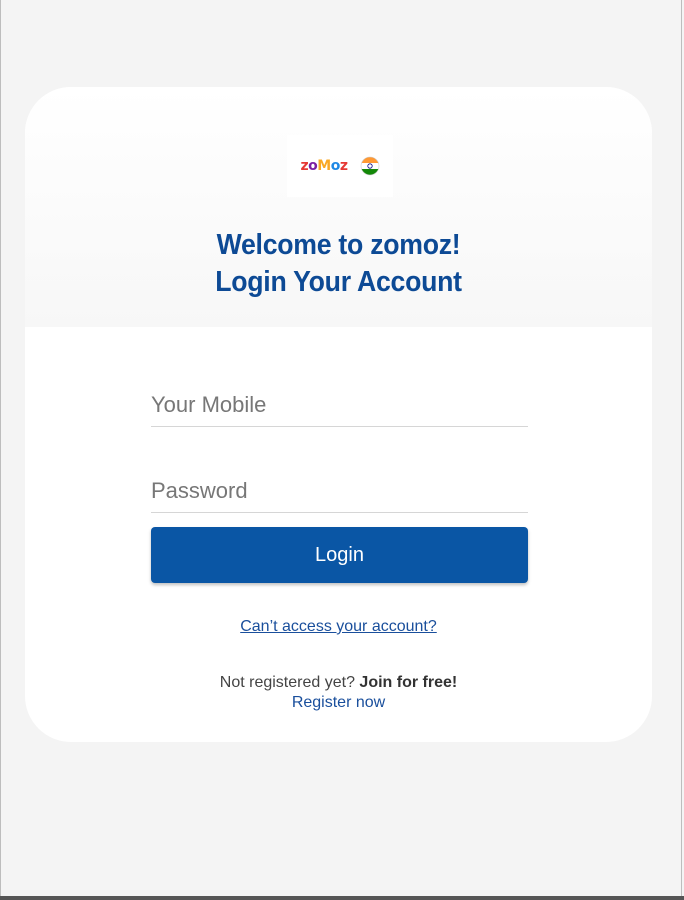 This screenshot has height=900, width=684. Describe the element at coordinates (342, 898) in the screenshot. I see `bottom-edge` at that location.